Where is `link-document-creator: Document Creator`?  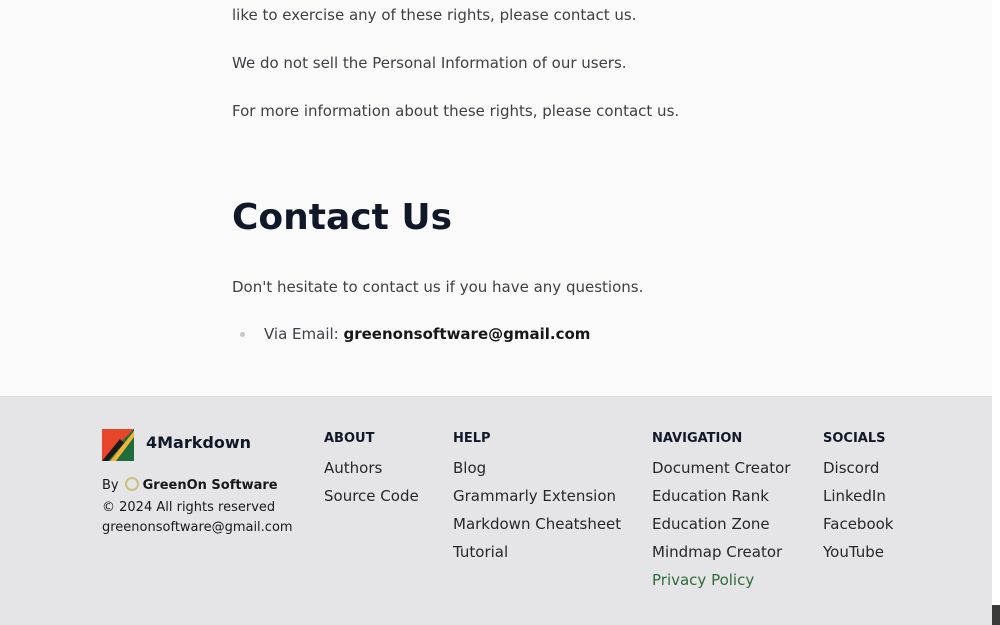
link-document-creator: Document Creator is located at coordinates (721, 472).